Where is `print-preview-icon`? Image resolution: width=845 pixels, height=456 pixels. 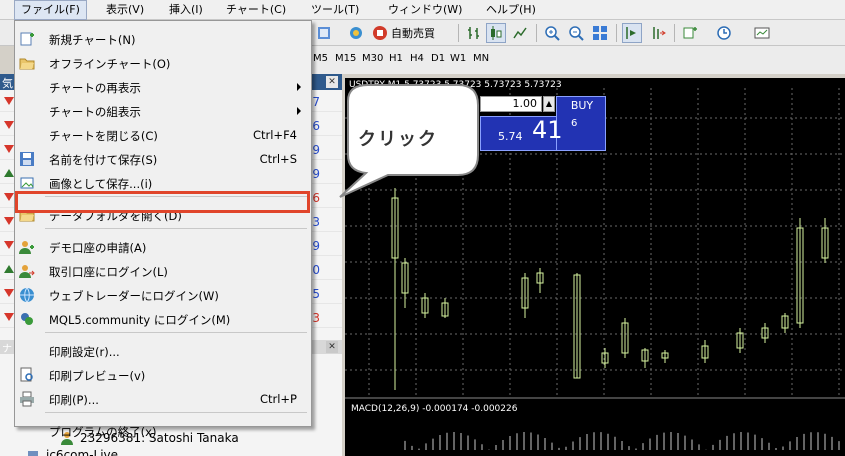
print-preview-icon is located at coordinates (26, 374).